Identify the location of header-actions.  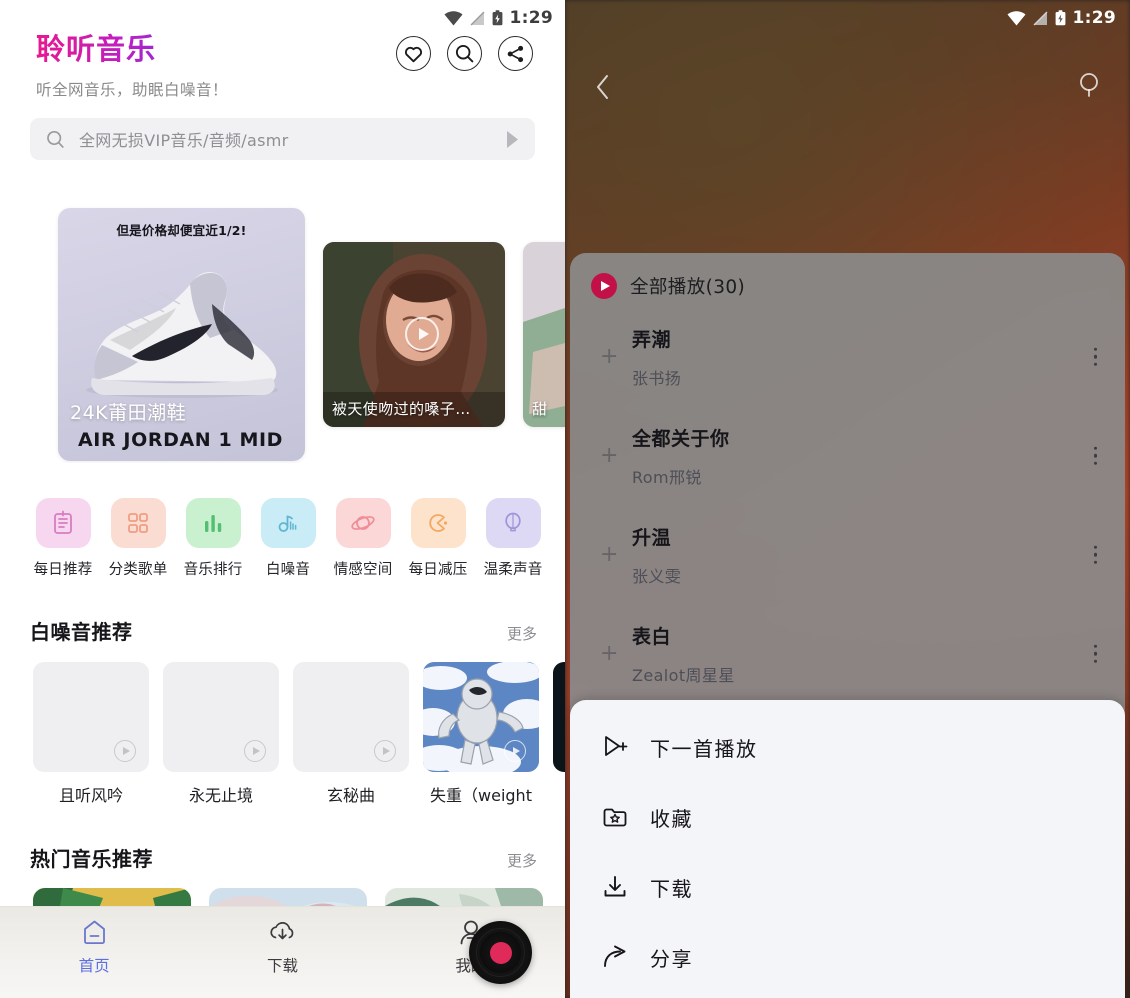
(464, 53).